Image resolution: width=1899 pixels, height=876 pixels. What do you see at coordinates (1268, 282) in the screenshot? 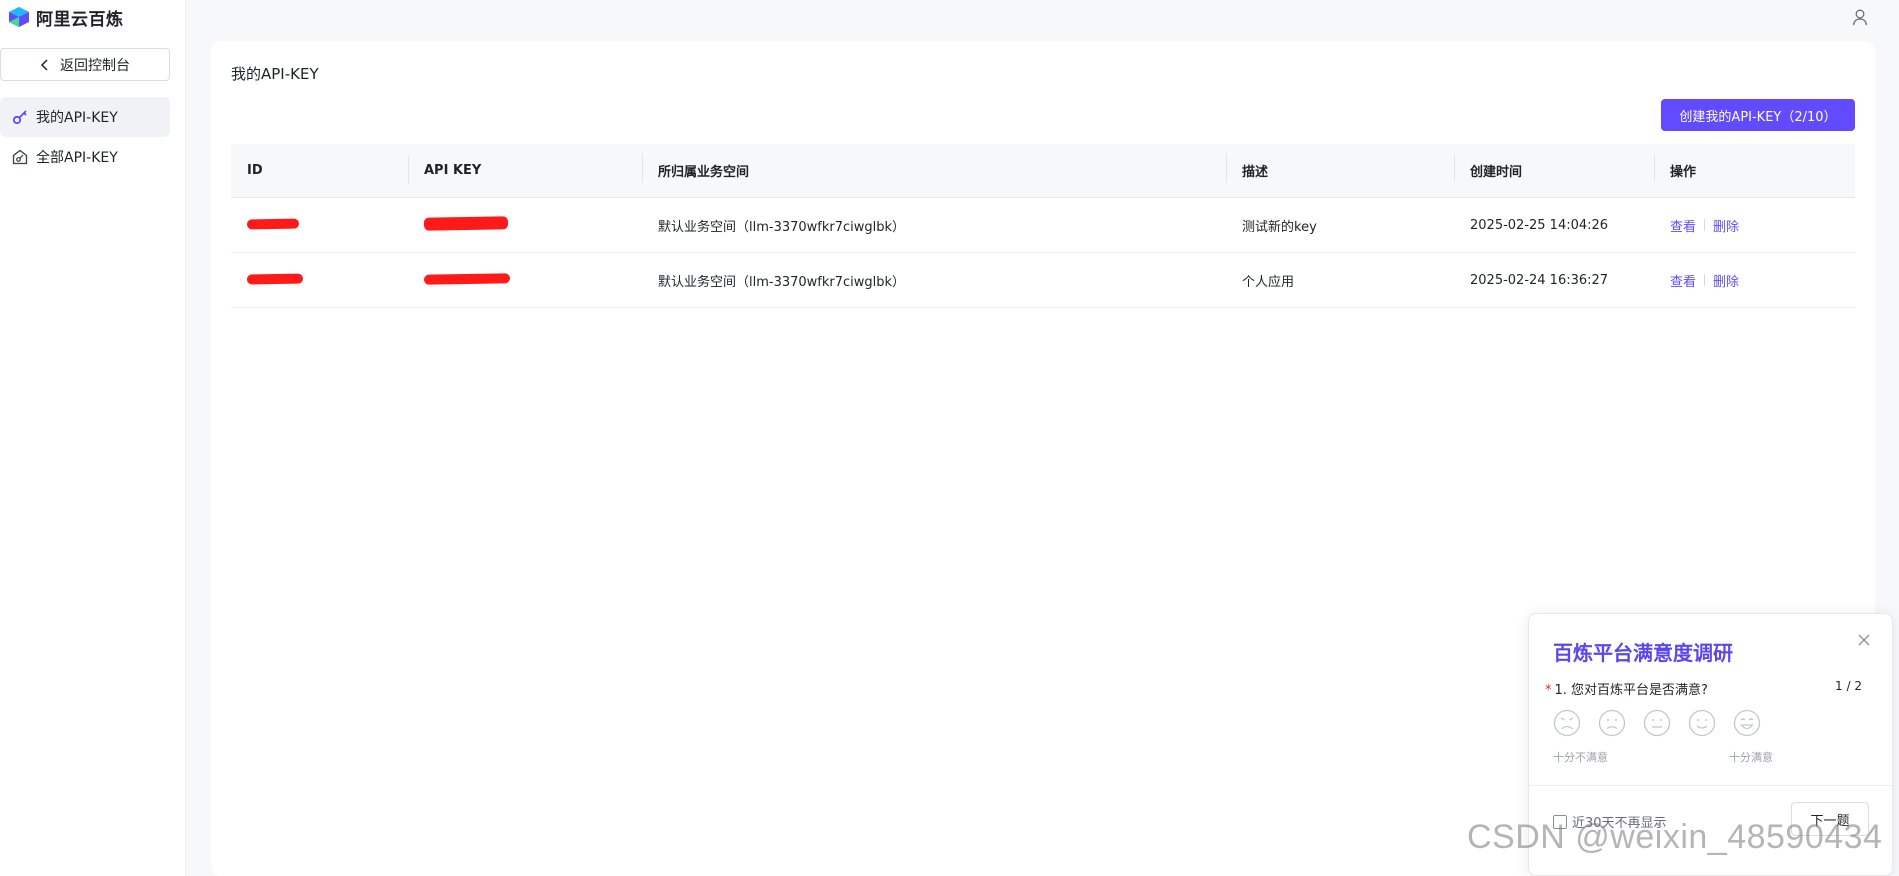
I see `cell-description: 个人应用` at bounding box center [1268, 282].